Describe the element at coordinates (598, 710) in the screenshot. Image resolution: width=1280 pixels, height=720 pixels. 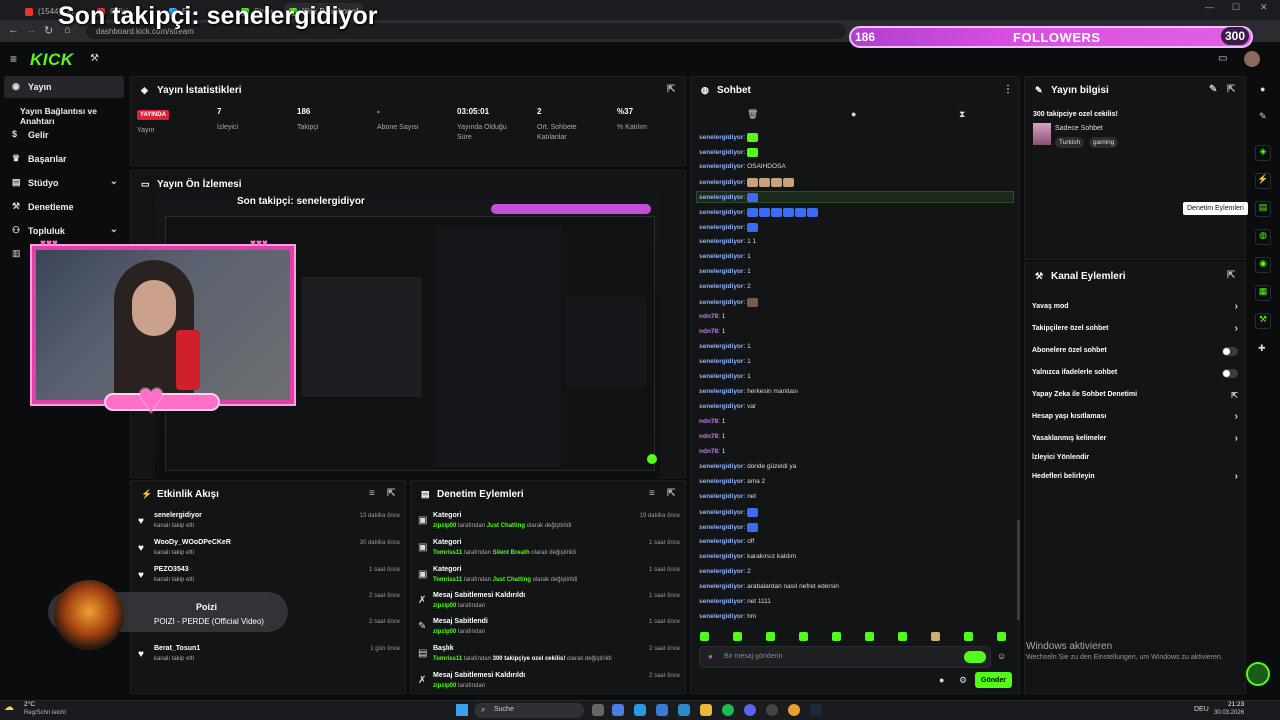
I see `task-view-icon` at that location.